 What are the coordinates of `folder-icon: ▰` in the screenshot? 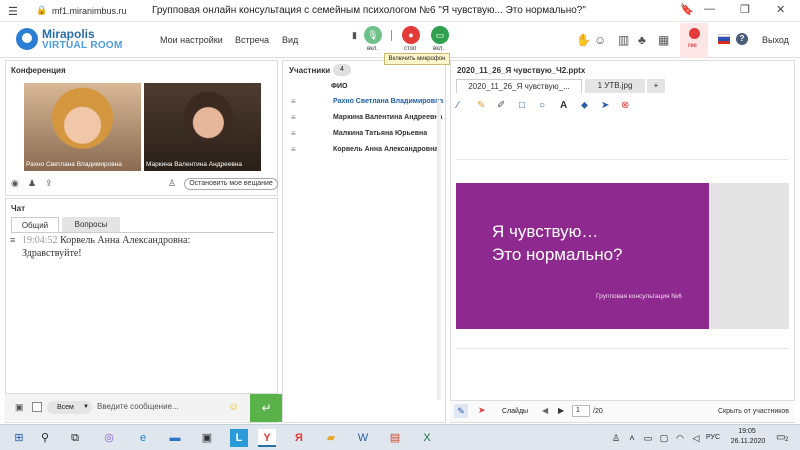 It's located at (331, 438).